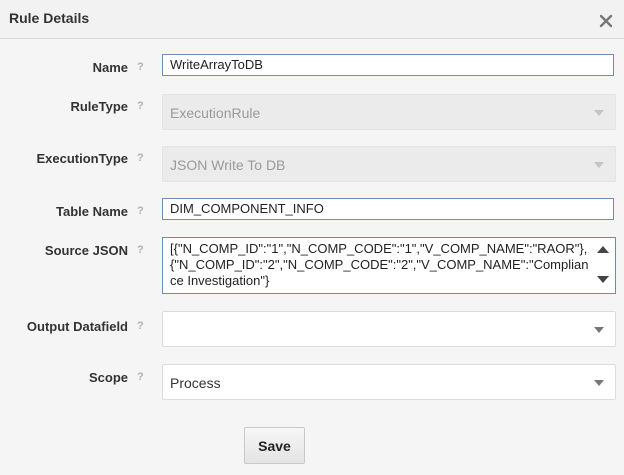 This screenshot has height=475, width=624. What do you see at coordinates (86, 250) in the screenshot?
I see `source-json-label: Source JSON` at bounding box center [86, 250].